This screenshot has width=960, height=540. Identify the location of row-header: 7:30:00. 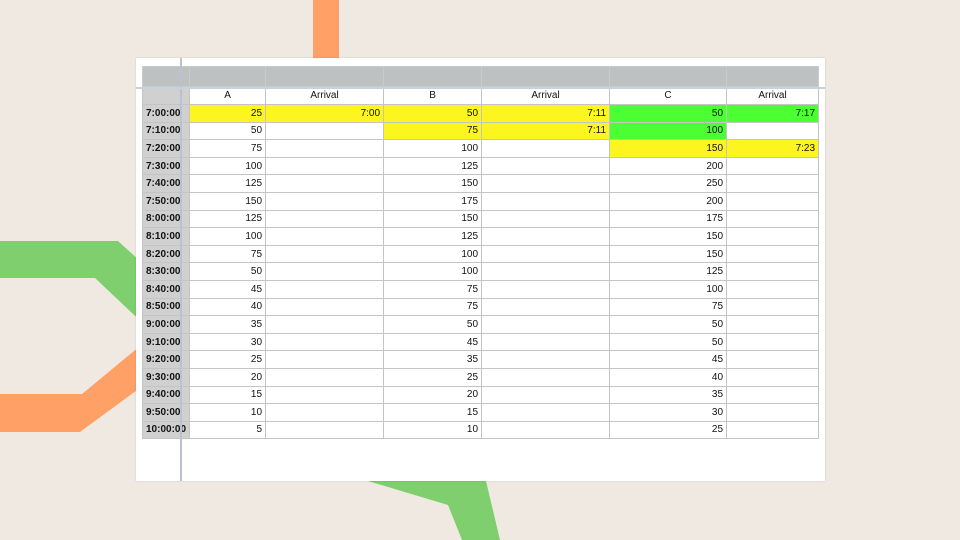
(166, 166).